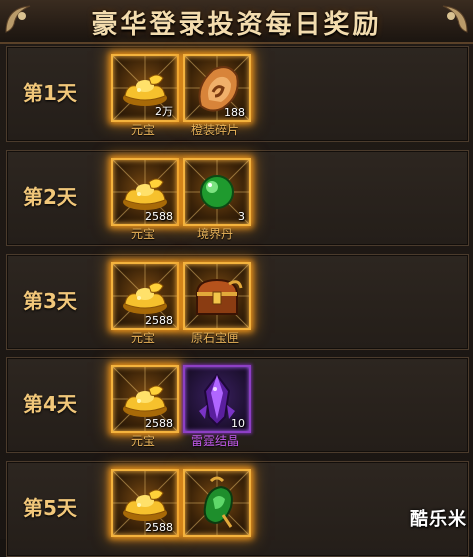 This screenshot has width=473, height=557. Describe the element at coordinates (164, 111) in the screenshot. I see `reward-count: 2万` at that location.